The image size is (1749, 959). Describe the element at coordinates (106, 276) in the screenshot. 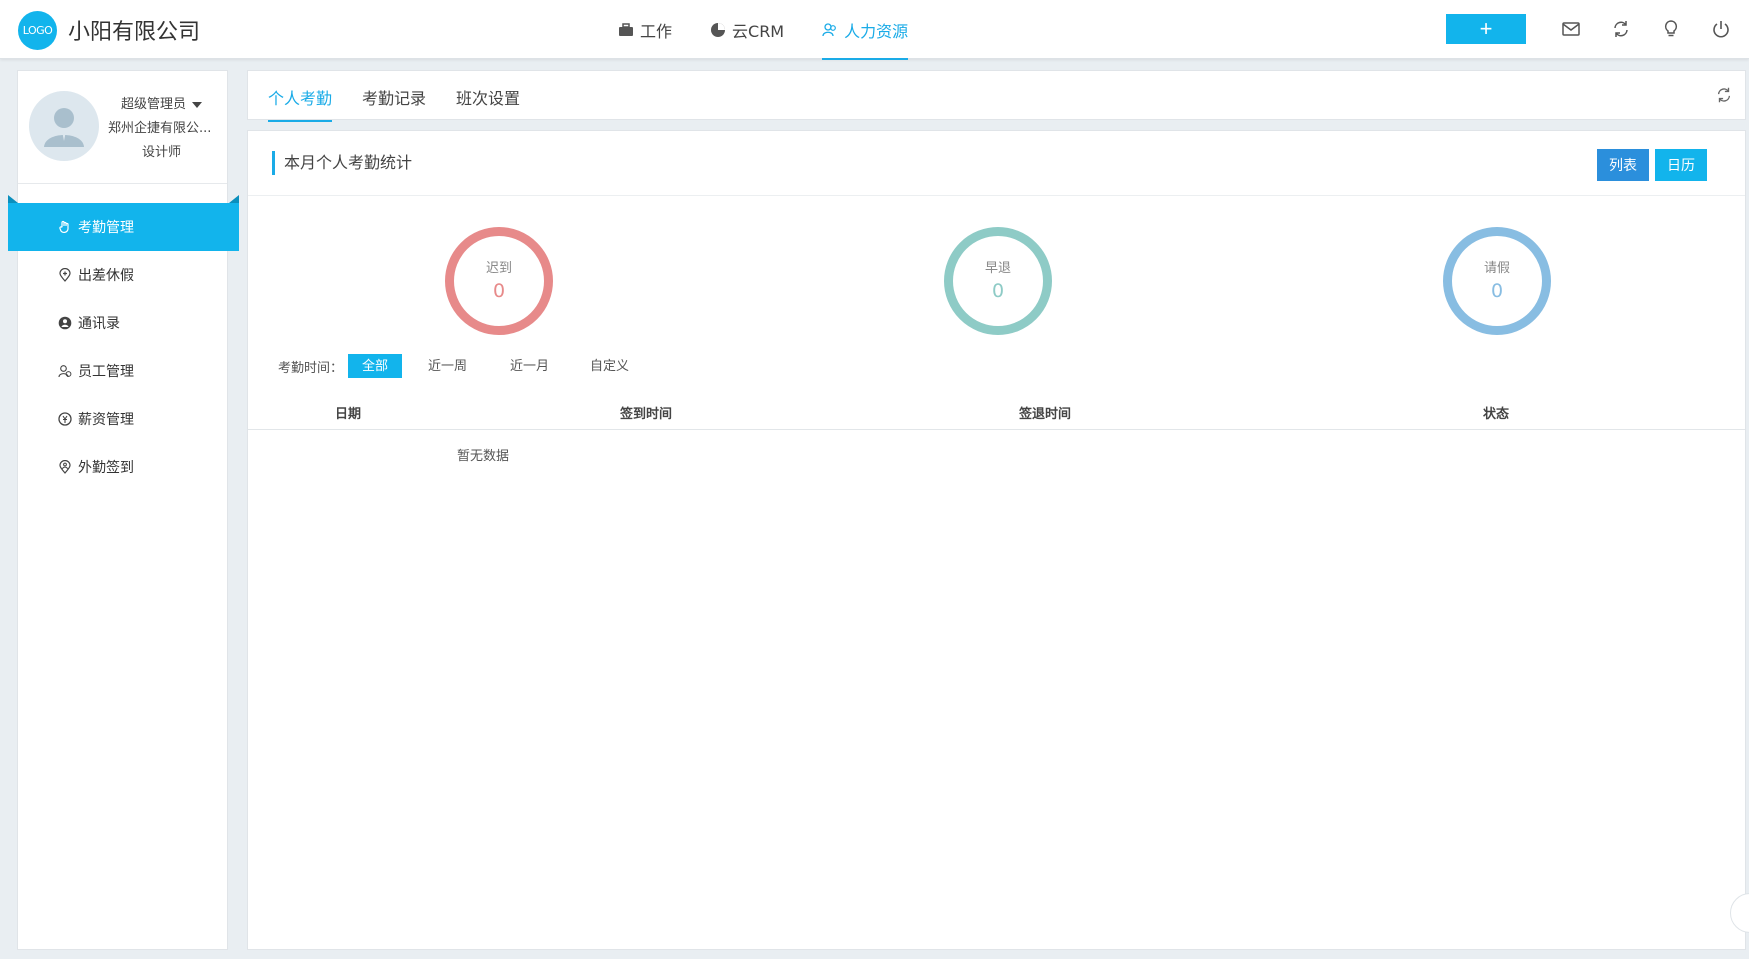

I see `sidebar-item-label: 出差休假` at that location.